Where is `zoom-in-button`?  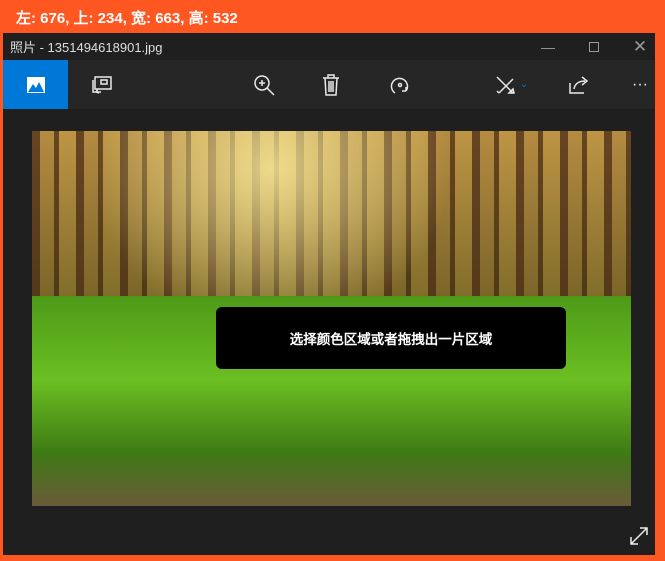 zoom-in-button is located at coordinates (264, 84).